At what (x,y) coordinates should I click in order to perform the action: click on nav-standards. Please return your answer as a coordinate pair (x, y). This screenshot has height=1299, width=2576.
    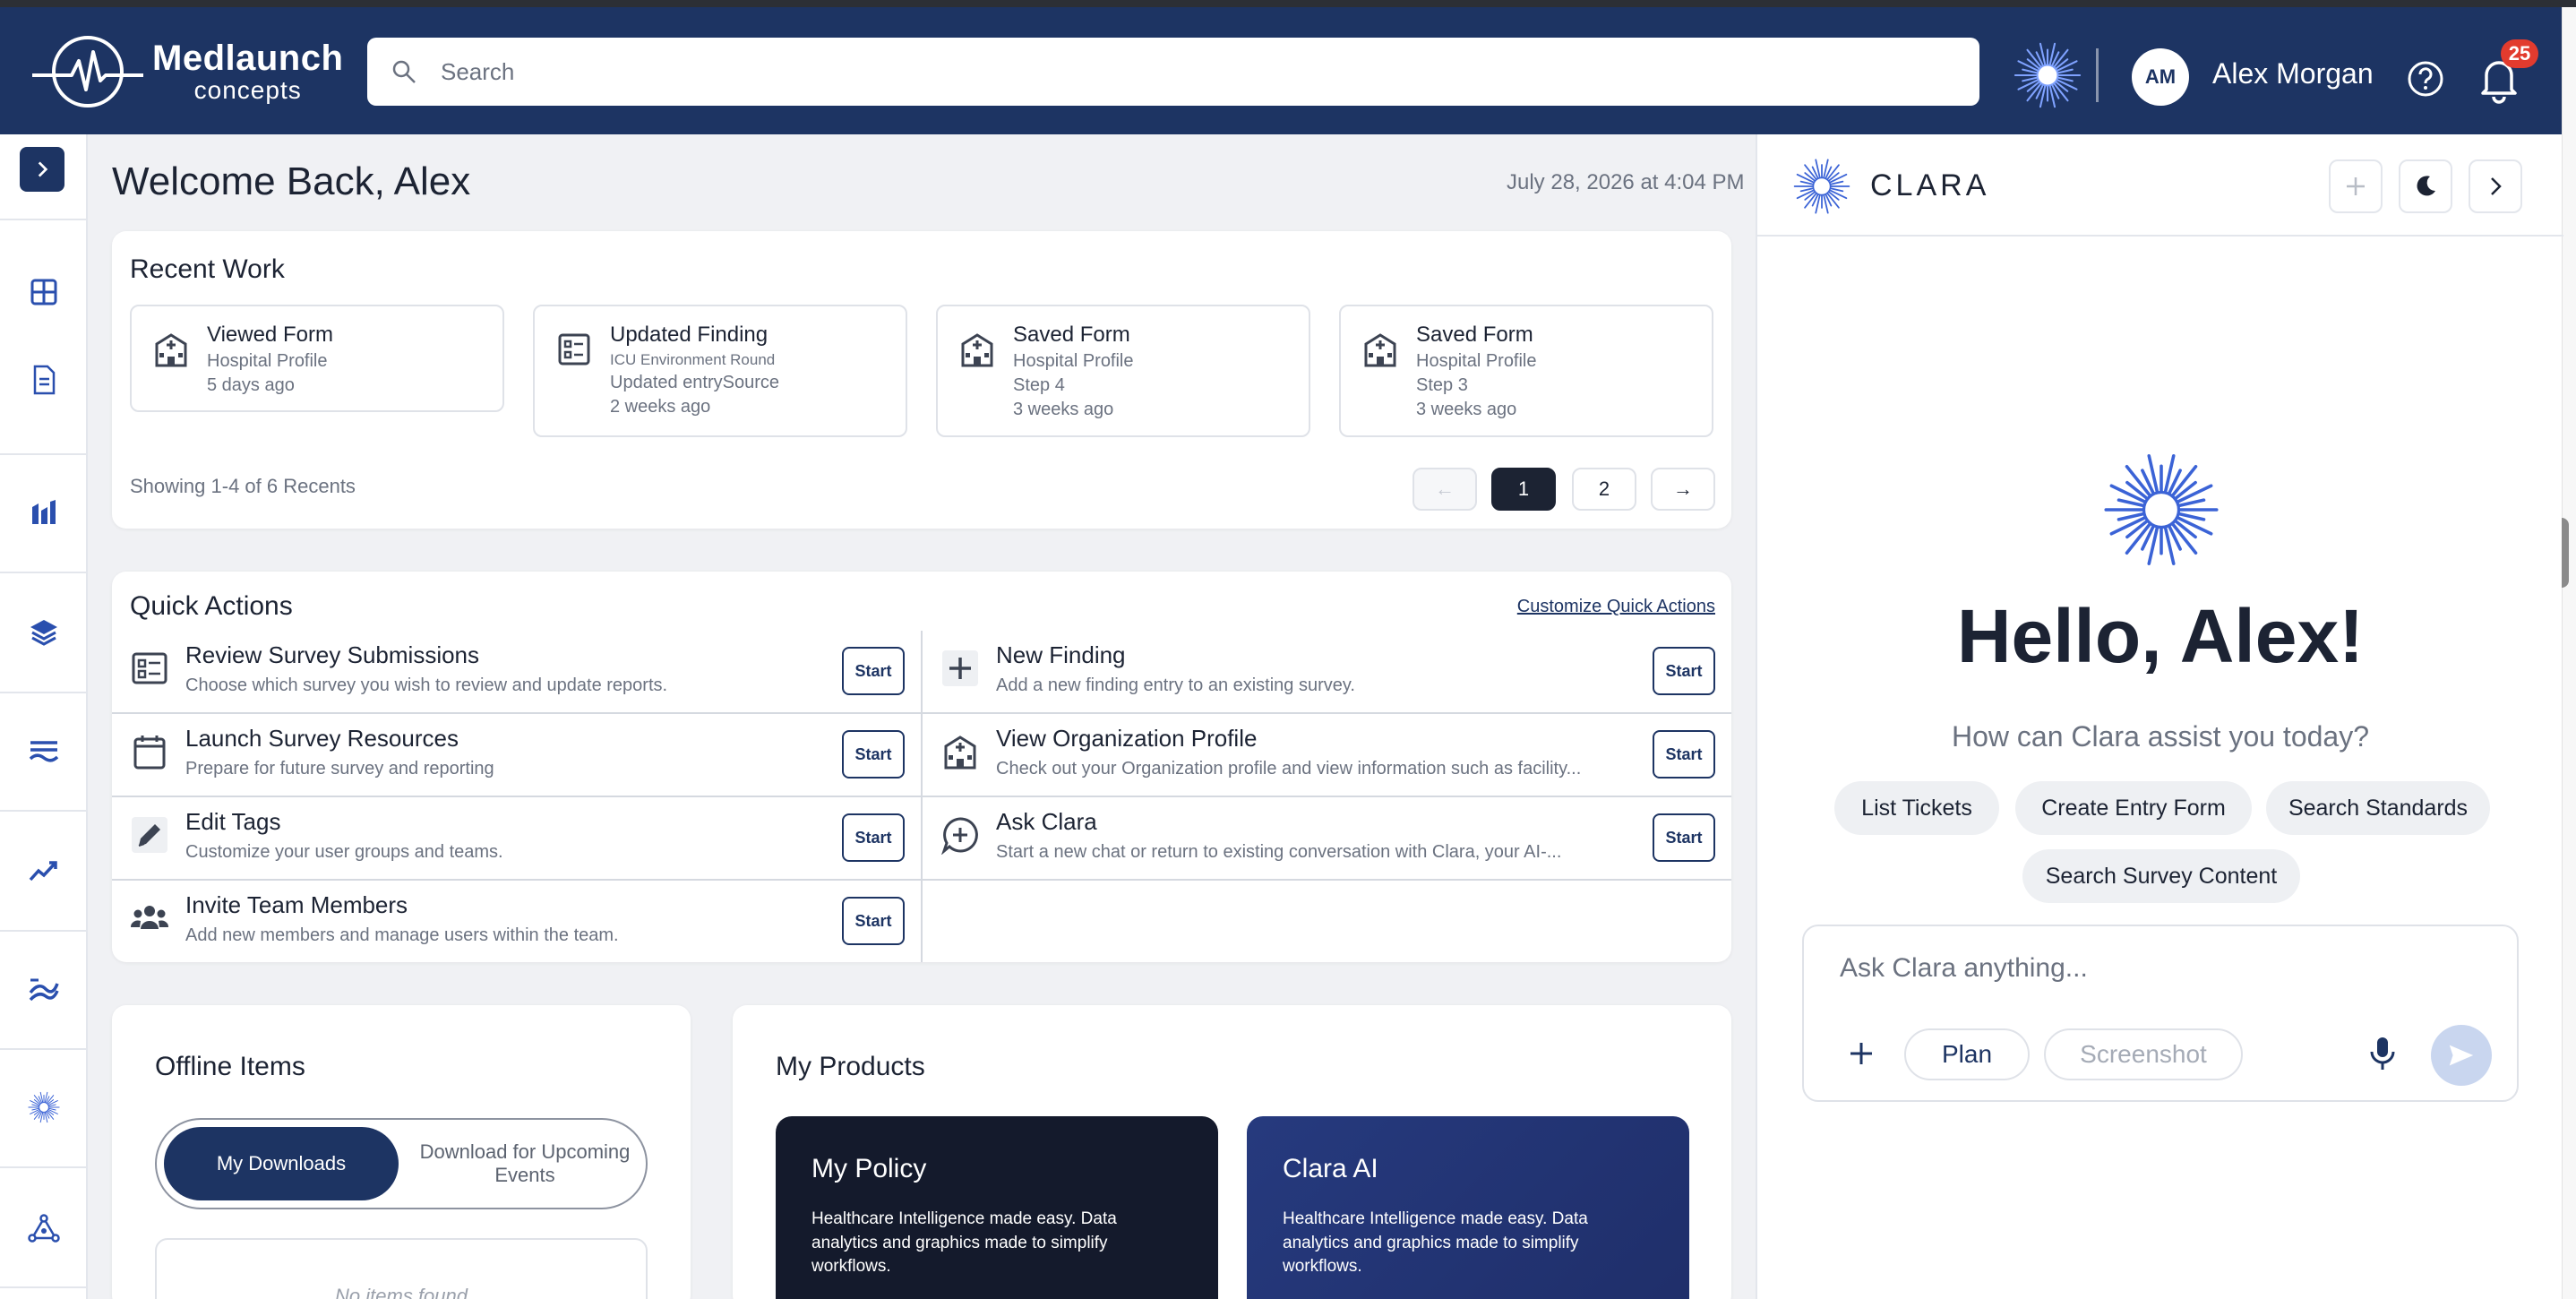
    Looking at the image, I should click on (44, 751).